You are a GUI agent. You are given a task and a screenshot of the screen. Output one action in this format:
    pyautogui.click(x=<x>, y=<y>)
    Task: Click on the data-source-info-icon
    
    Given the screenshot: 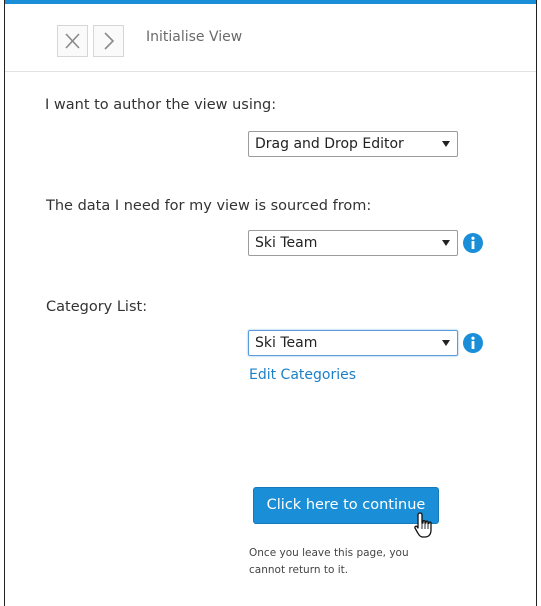 What is the action you would take?
    pyautogui.click(x=473, y=243)
    